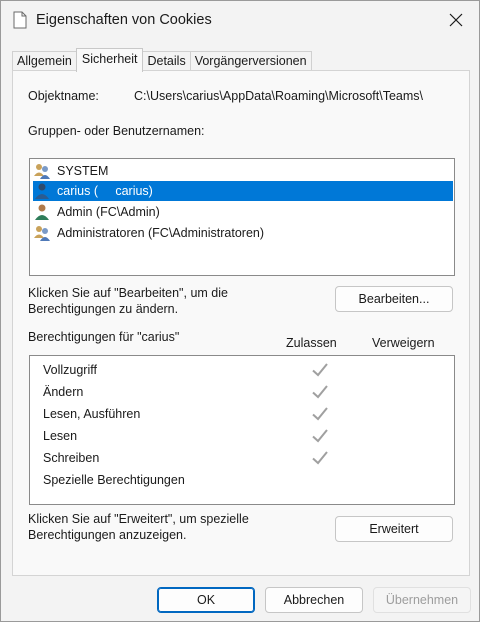 This screenshot has height=622, width=480. What do you see at coordinates (422, 600) in the screenshot?
I see `apply-button: Übernehmen` at bounding box center [422, 600].